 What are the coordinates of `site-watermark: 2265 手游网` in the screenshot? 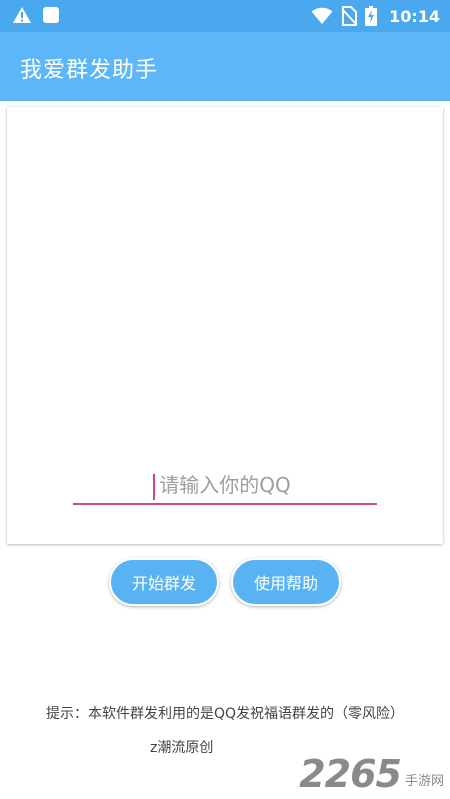 It's located at (371, 772).